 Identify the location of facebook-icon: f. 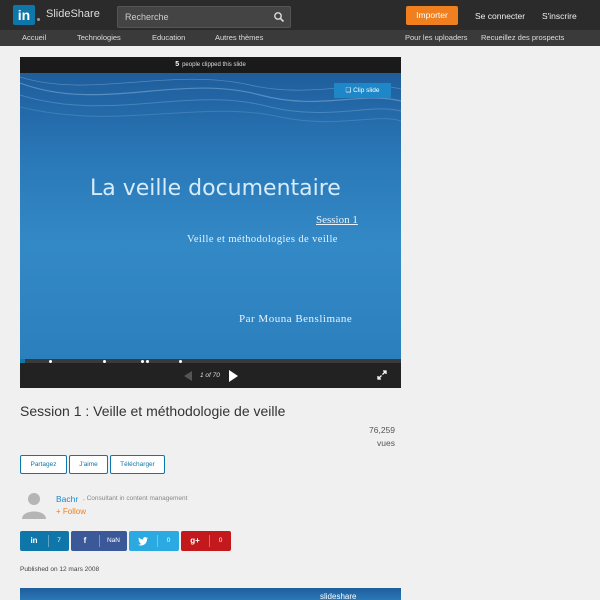
(85, 540).